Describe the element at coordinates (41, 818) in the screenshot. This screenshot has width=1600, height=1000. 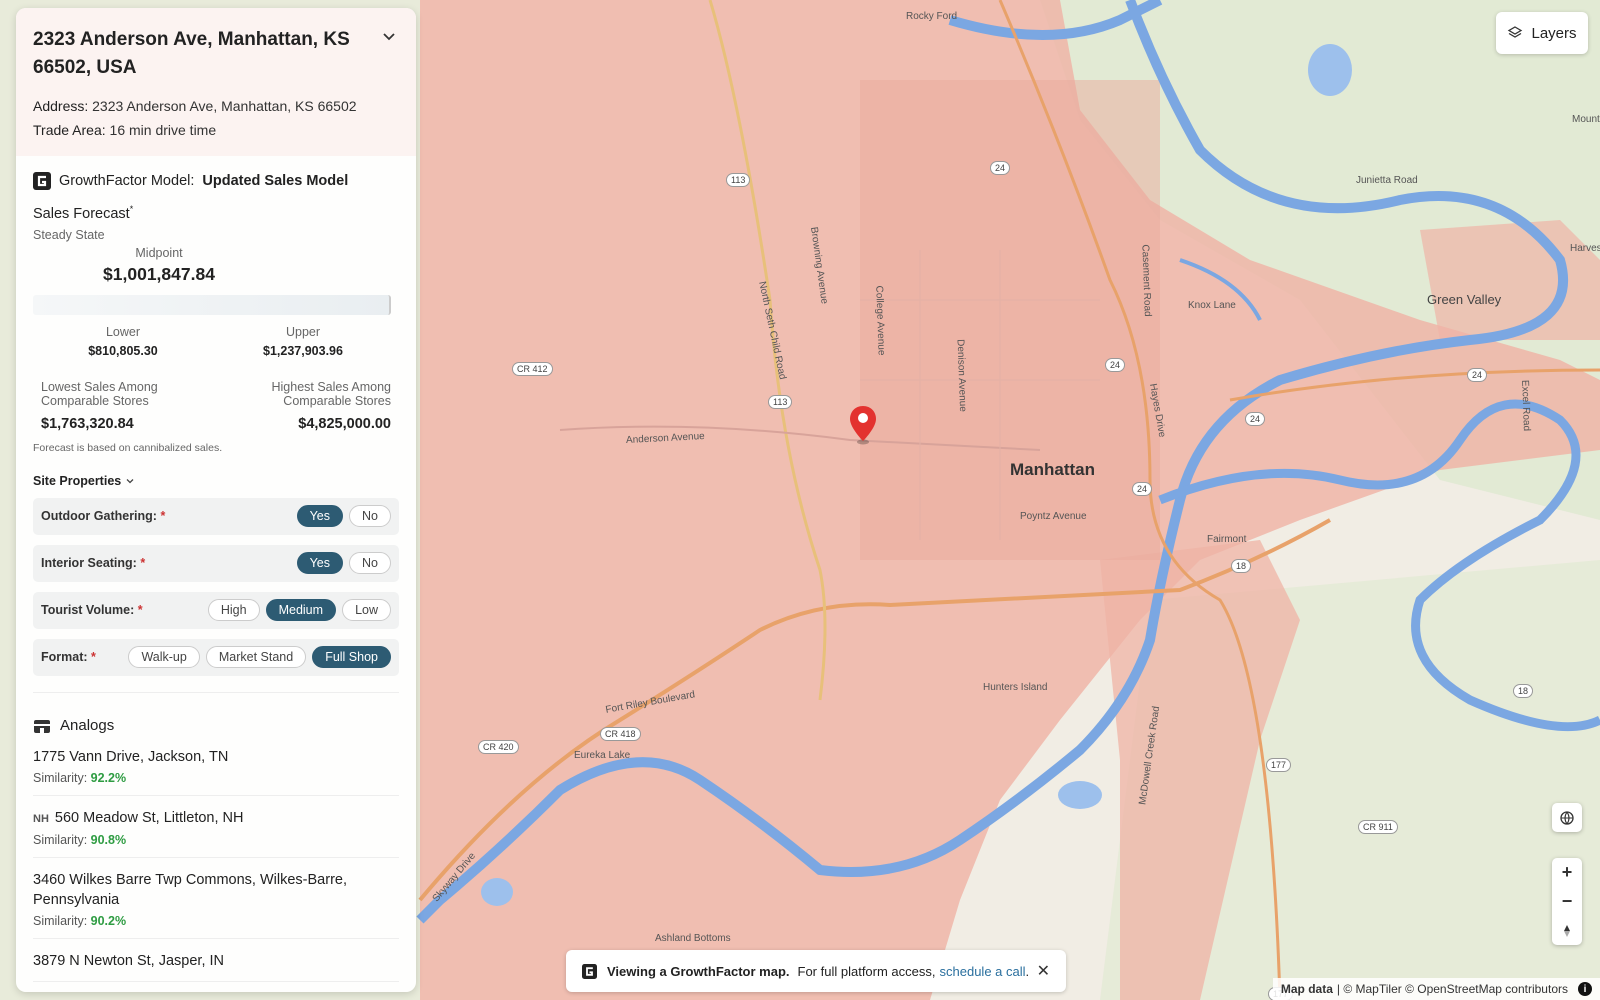
I see `state-badge: NH` at that location.